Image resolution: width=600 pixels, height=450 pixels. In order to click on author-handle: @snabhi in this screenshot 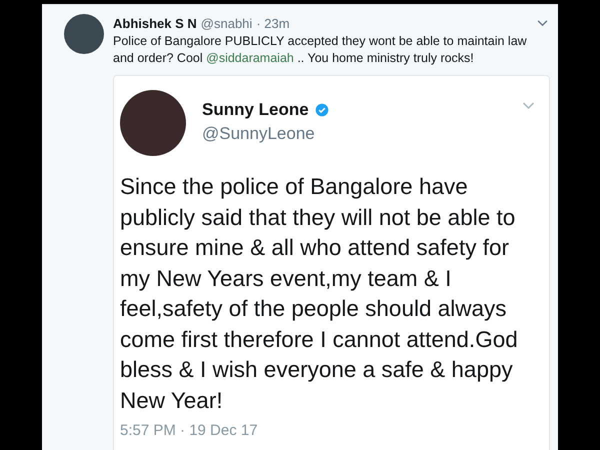, I will do `click(226, 23)`.